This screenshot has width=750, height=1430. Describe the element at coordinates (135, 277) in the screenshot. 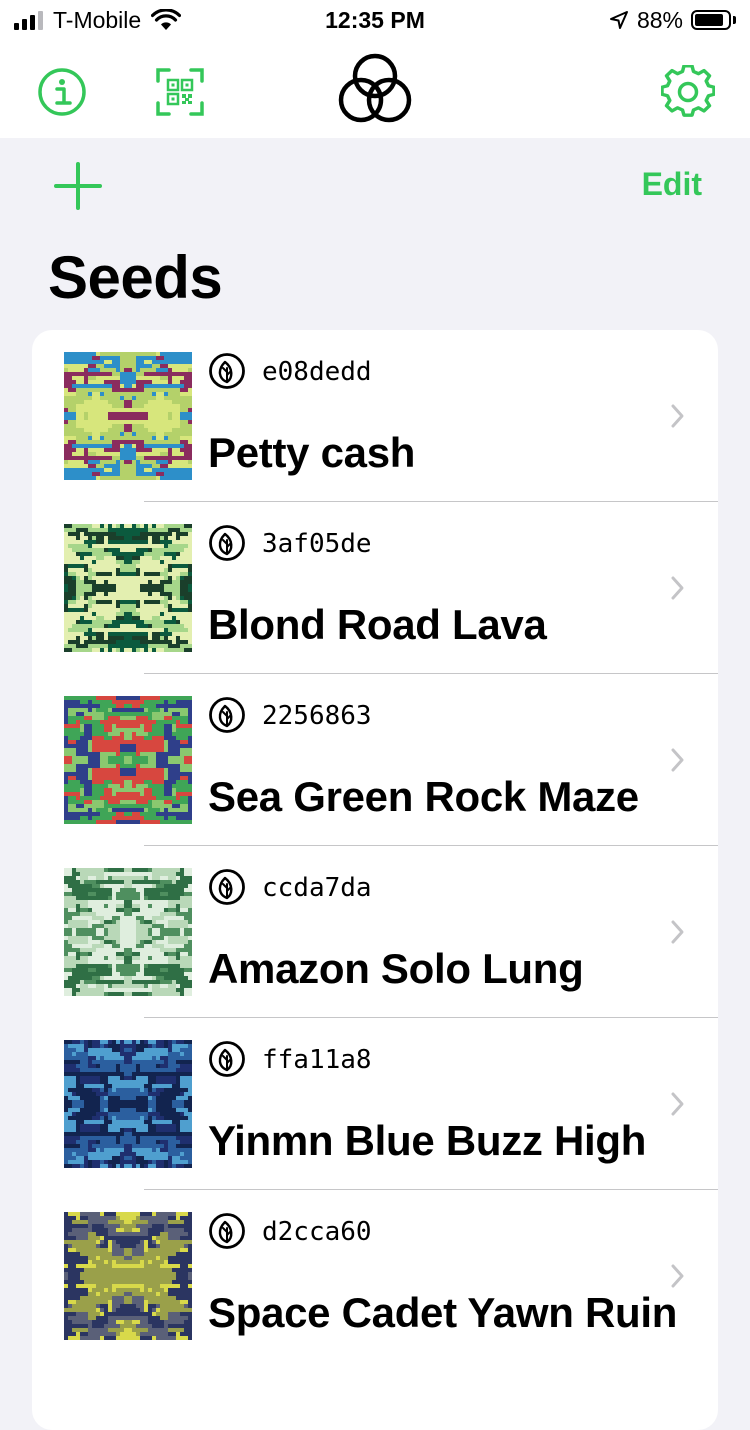

I see `page-title: Seeds` at that location.